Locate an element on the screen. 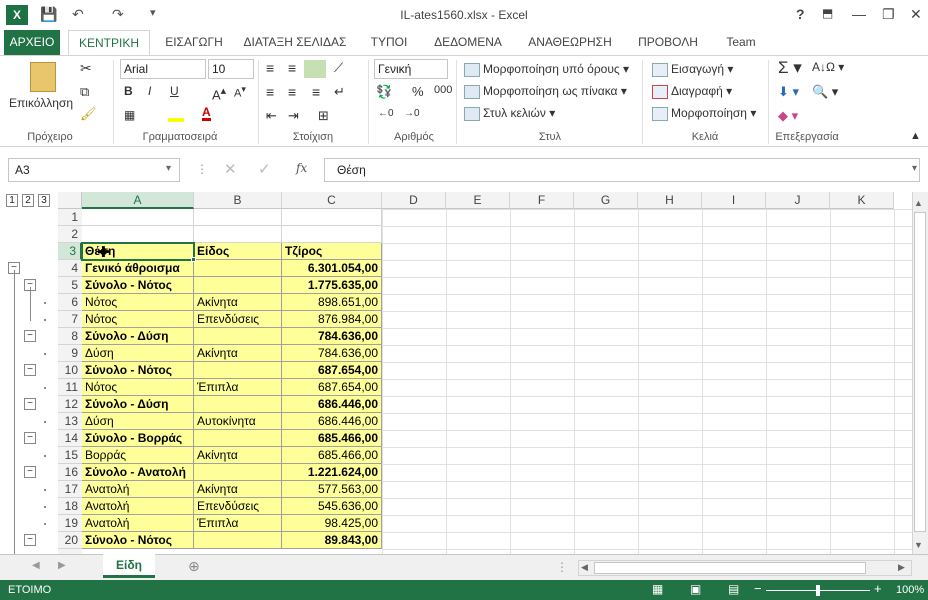 This screenshot has width=928, height=600. font-grow-icon: A▴ is located at coordinates (219, 93).